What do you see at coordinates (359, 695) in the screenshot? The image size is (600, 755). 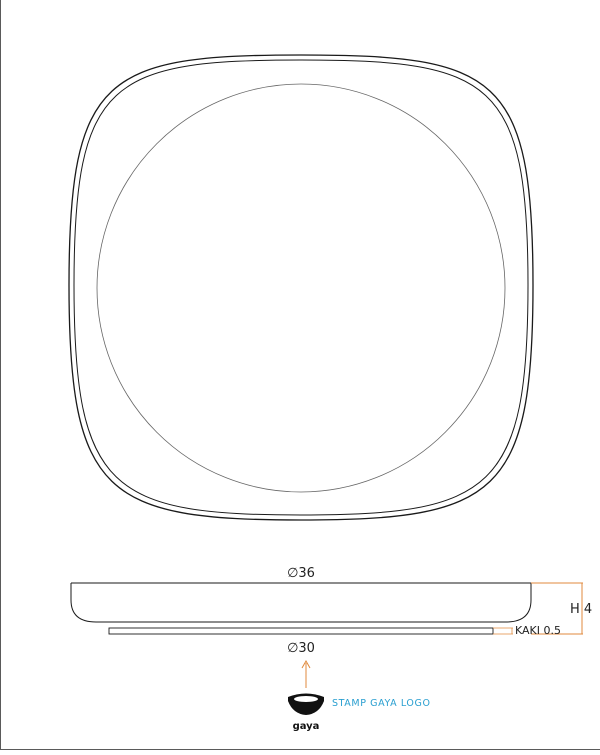 I see `logo-callout: gaya STAMP GAYA LOGO` at bounding box center [359, 695].